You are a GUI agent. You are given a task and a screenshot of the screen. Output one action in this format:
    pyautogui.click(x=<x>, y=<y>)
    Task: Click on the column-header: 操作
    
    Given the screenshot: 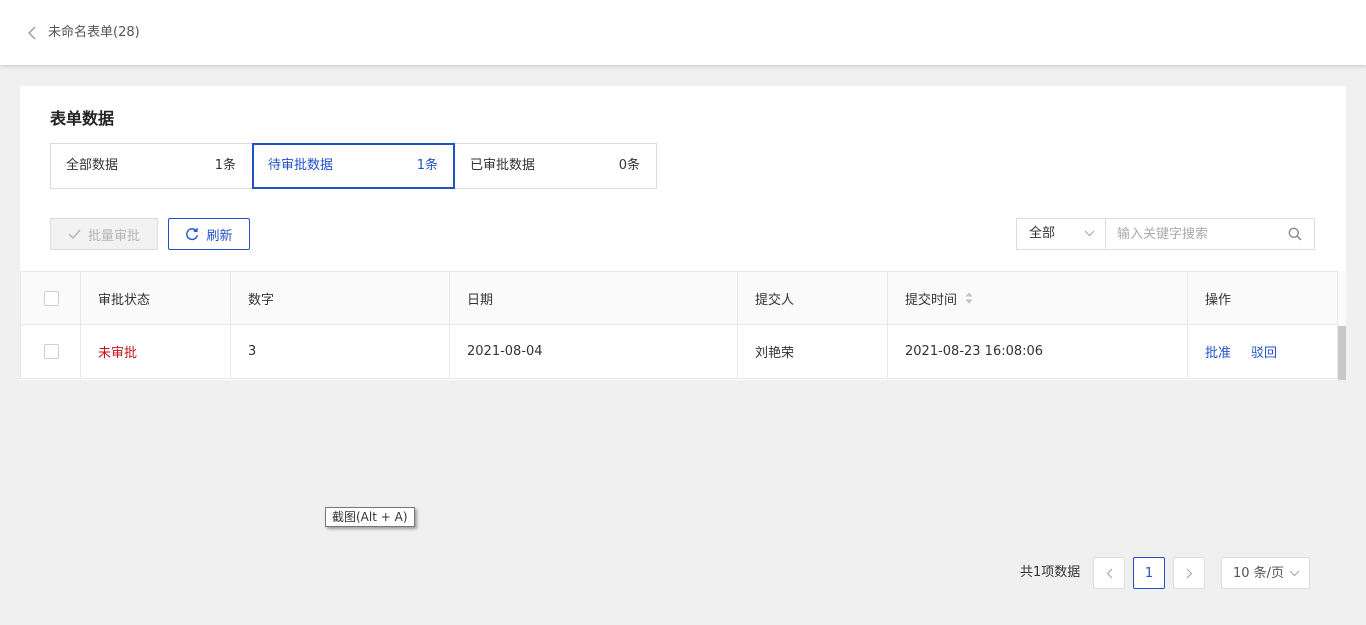 What is the action you would take?
    pyautogui.click(x=1263, y=298)
    